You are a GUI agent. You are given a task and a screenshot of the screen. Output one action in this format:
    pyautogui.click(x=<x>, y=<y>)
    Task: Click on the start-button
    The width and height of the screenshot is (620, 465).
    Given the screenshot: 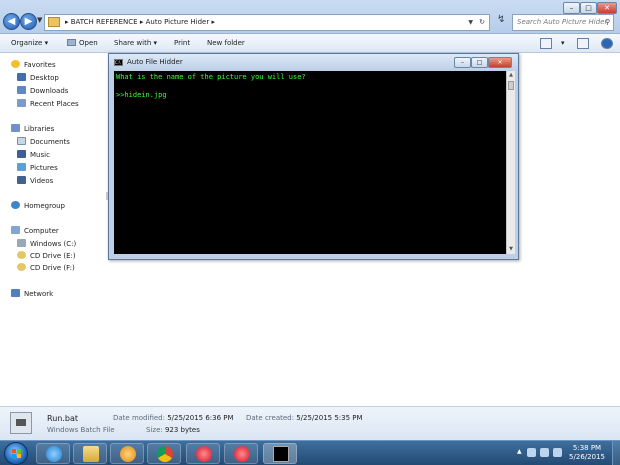 What is the action you would take?
    pyautogui.click(x=16, y=453)
    